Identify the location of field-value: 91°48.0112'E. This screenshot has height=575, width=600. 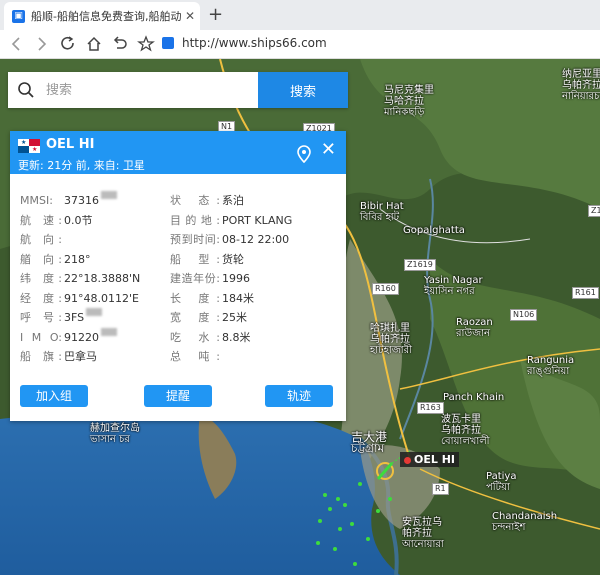
(101, 298).